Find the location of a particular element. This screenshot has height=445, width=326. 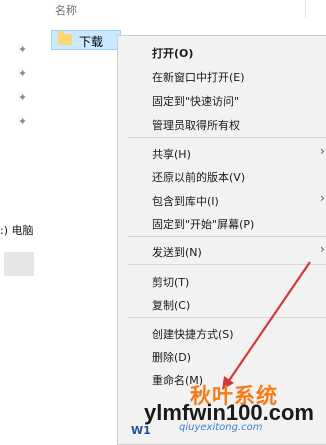

folder-icon is located at coordinates (65, 38).